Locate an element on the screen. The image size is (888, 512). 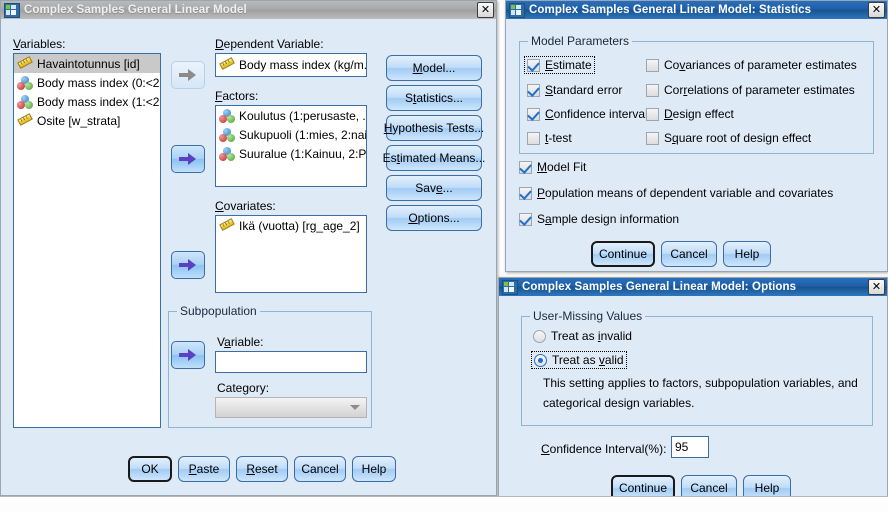
main-dialog-titlebar: Complex Samples General Linear Model ✕ is located at coordinates (248, 10).